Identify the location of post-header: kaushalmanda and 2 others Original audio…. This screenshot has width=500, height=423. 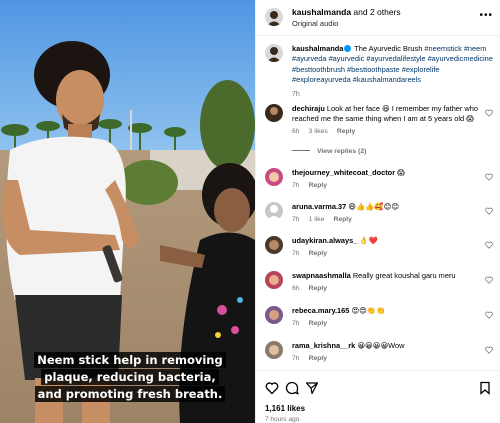
(378, 18).